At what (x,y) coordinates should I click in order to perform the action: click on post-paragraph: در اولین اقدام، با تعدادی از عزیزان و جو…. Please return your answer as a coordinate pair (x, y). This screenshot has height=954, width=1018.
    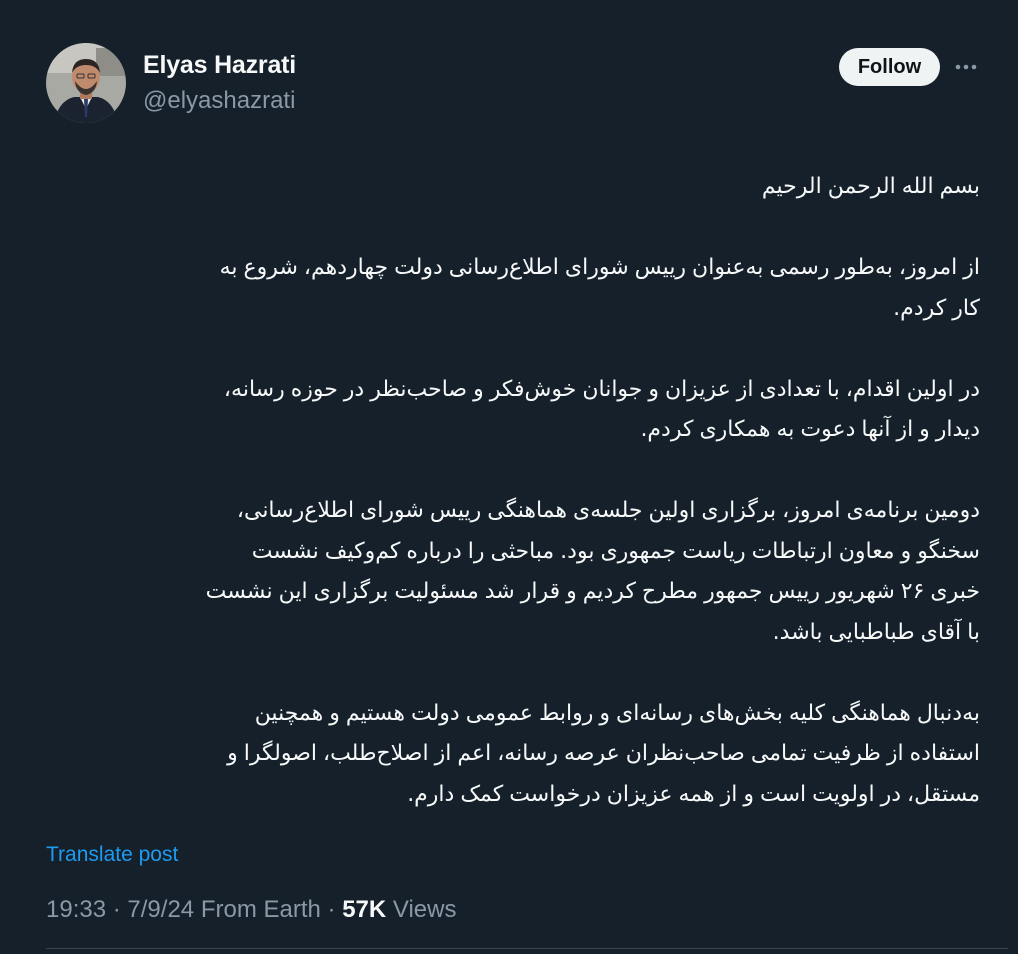
    Looking at the image, I should click on (513, 410).